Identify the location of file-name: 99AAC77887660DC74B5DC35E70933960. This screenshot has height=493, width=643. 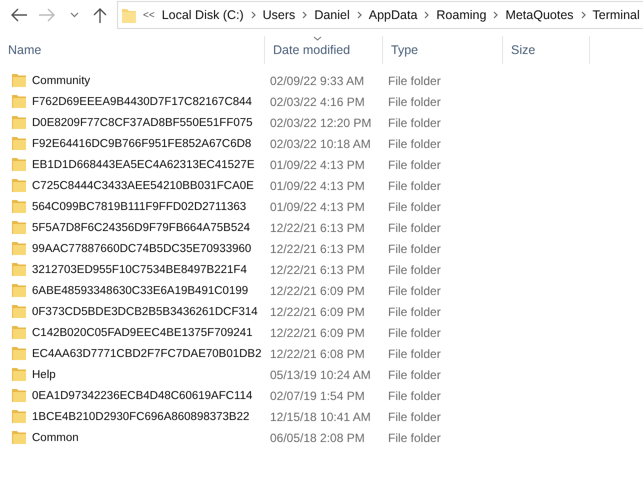
(142, 248).